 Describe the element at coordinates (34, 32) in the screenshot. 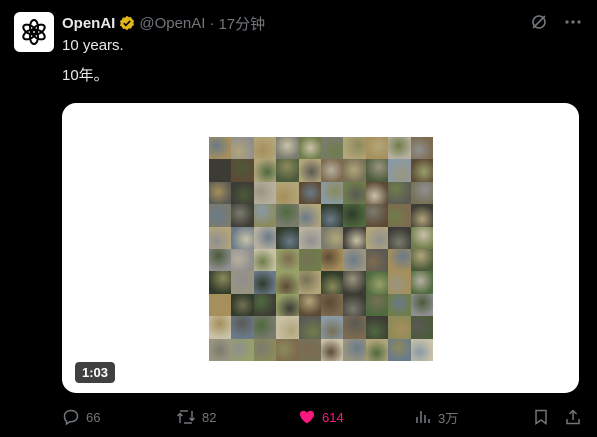

I see `avatar` at that location.